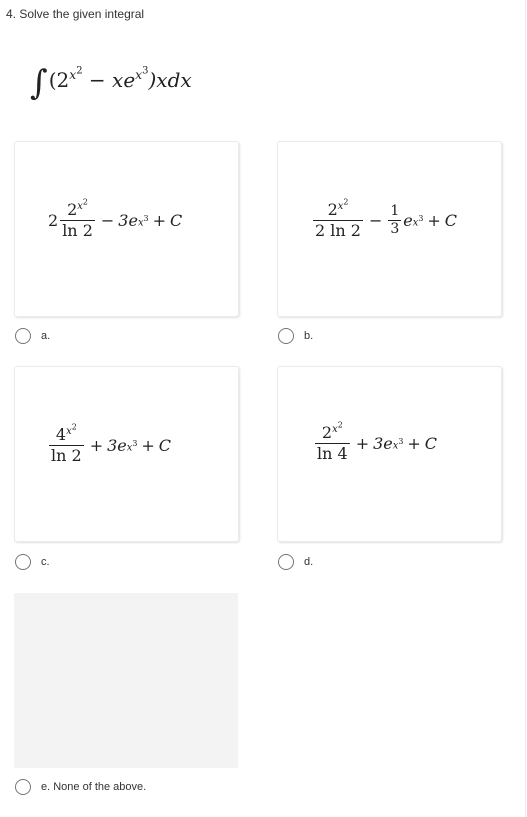  What do you see at coordinates (384, 219) in the screenshot?
I see `option-b-expression: 2x2 2 ln 2 − 1 3 e x3 + C` at bounding box center [384, 219].